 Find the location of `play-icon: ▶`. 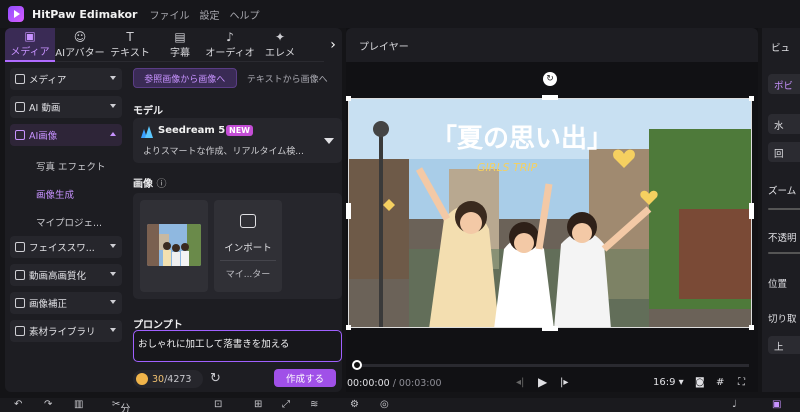

play-icon: ▶ is located at coordinates (542, 382).